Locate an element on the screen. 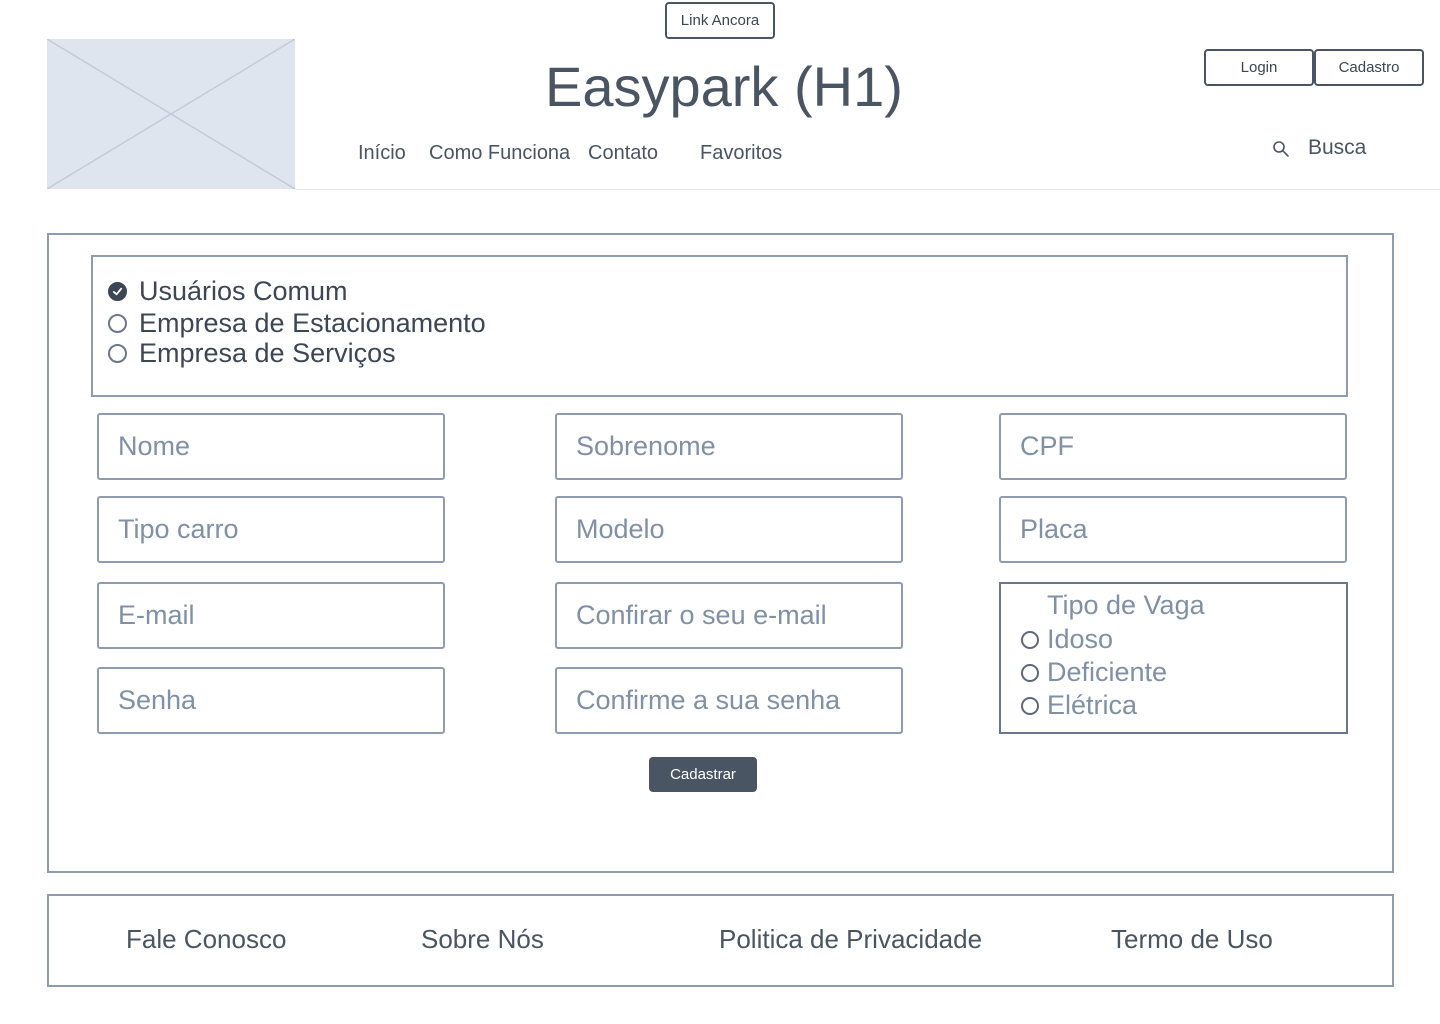 The height and width of the screenshot is (1024, 1440). vaga-option-eletrica: Elétrica is located at coordinates (1079, 705).